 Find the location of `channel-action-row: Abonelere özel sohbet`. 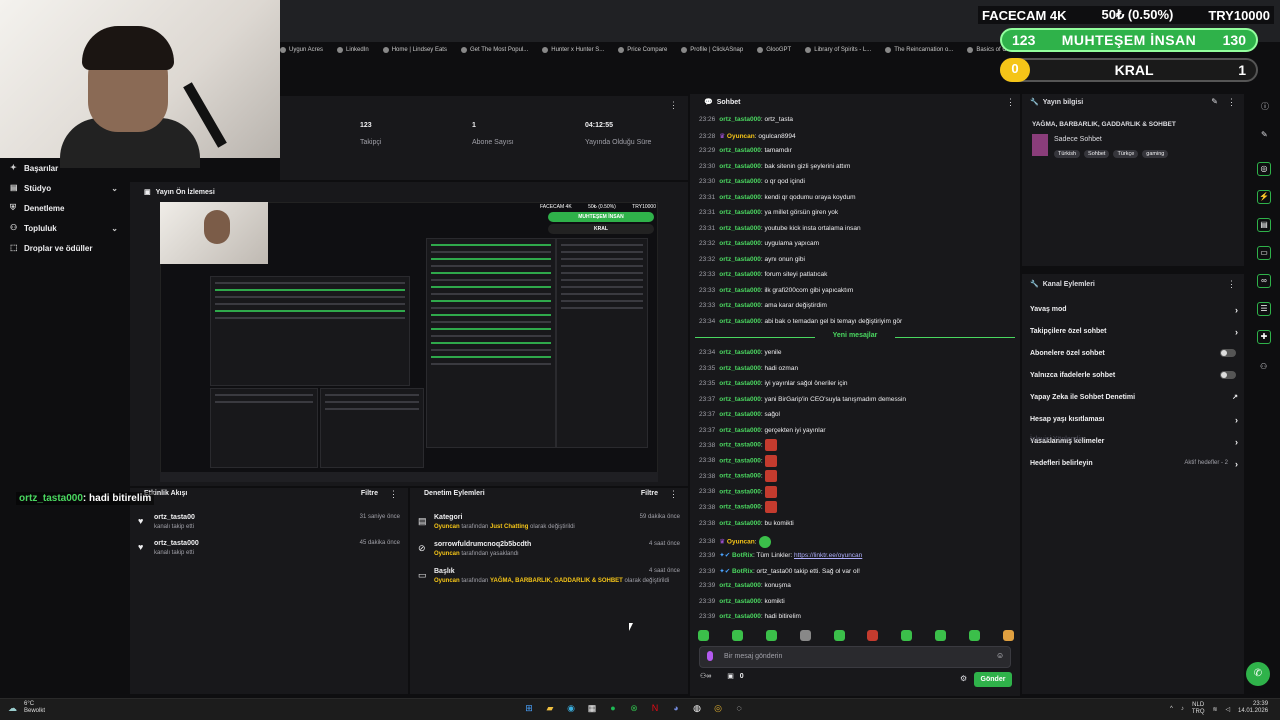

channel-action-row: Abonelere özel sohbet is located at coordinates (1135, 353).